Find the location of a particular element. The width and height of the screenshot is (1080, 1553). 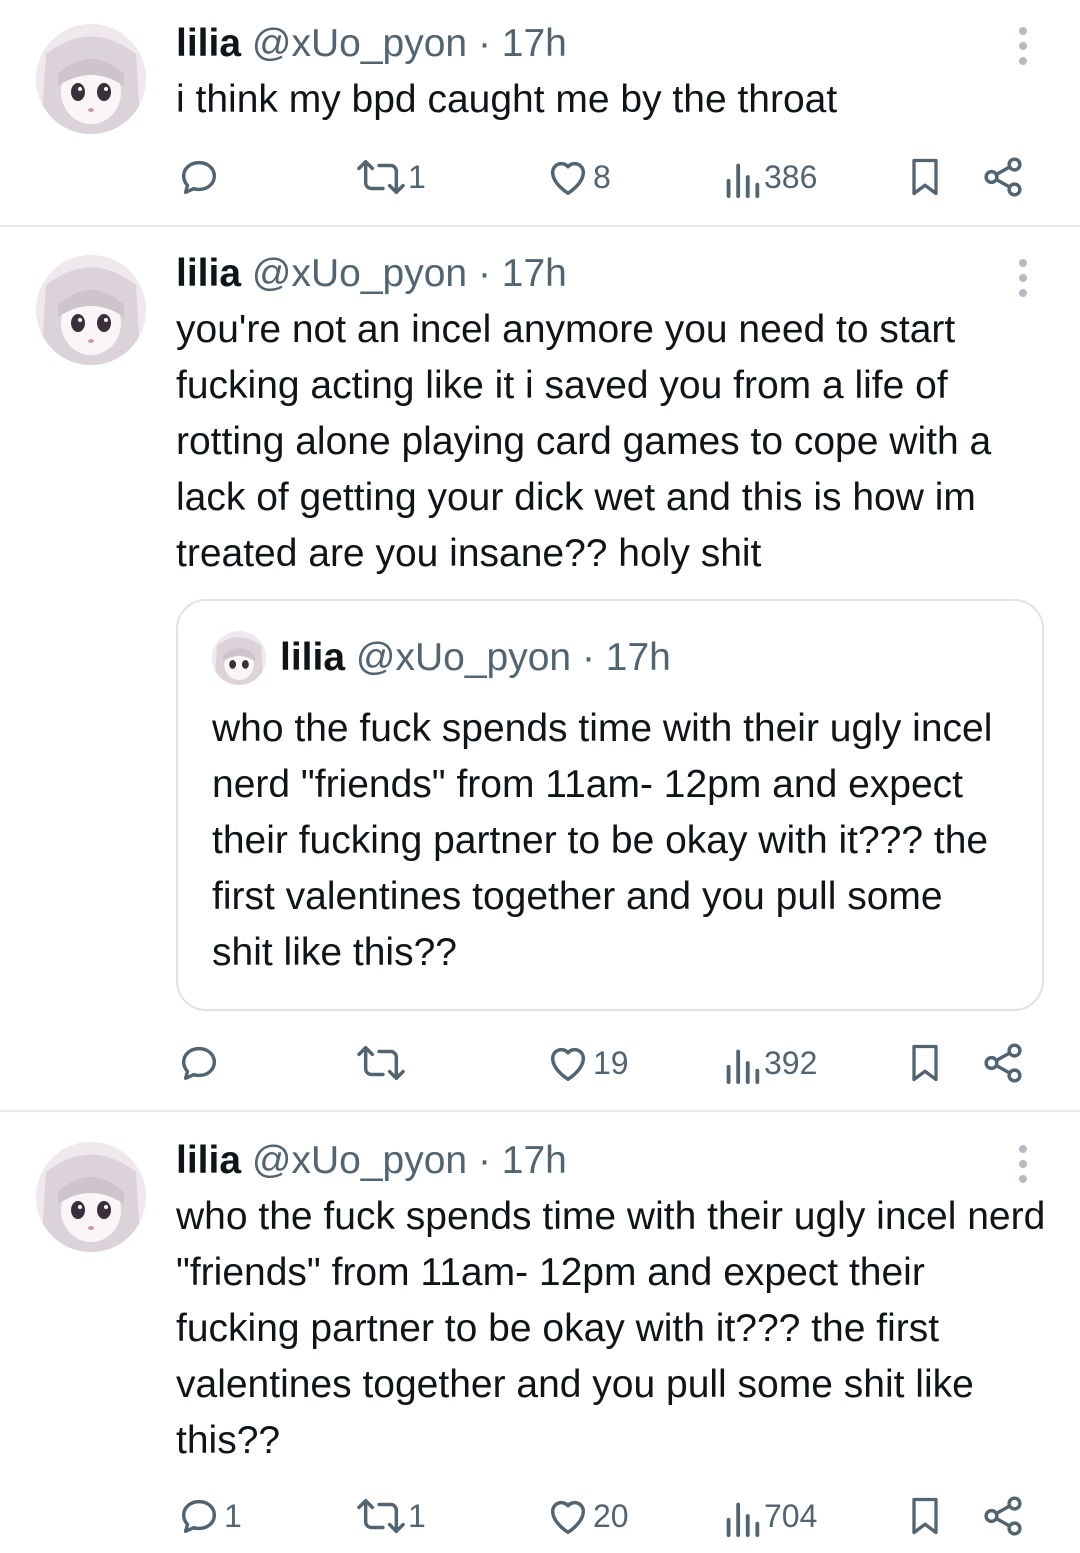

like-button: 19 is located at coordinates (587, 1063).